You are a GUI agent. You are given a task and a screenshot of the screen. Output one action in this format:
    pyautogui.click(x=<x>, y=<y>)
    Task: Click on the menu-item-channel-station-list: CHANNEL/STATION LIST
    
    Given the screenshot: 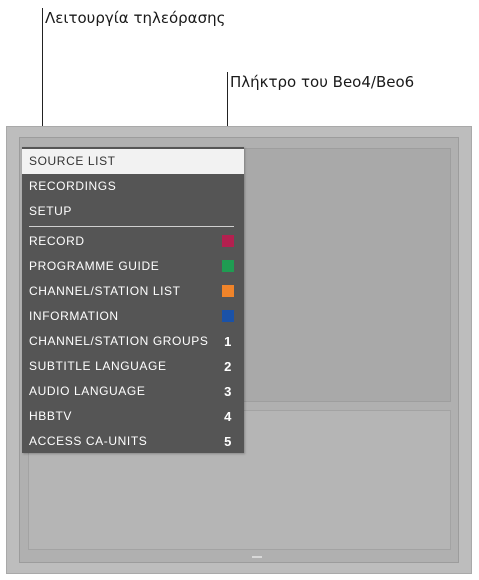 What is the action you would take?
    pyautogui.click(x=133, y=291)
    